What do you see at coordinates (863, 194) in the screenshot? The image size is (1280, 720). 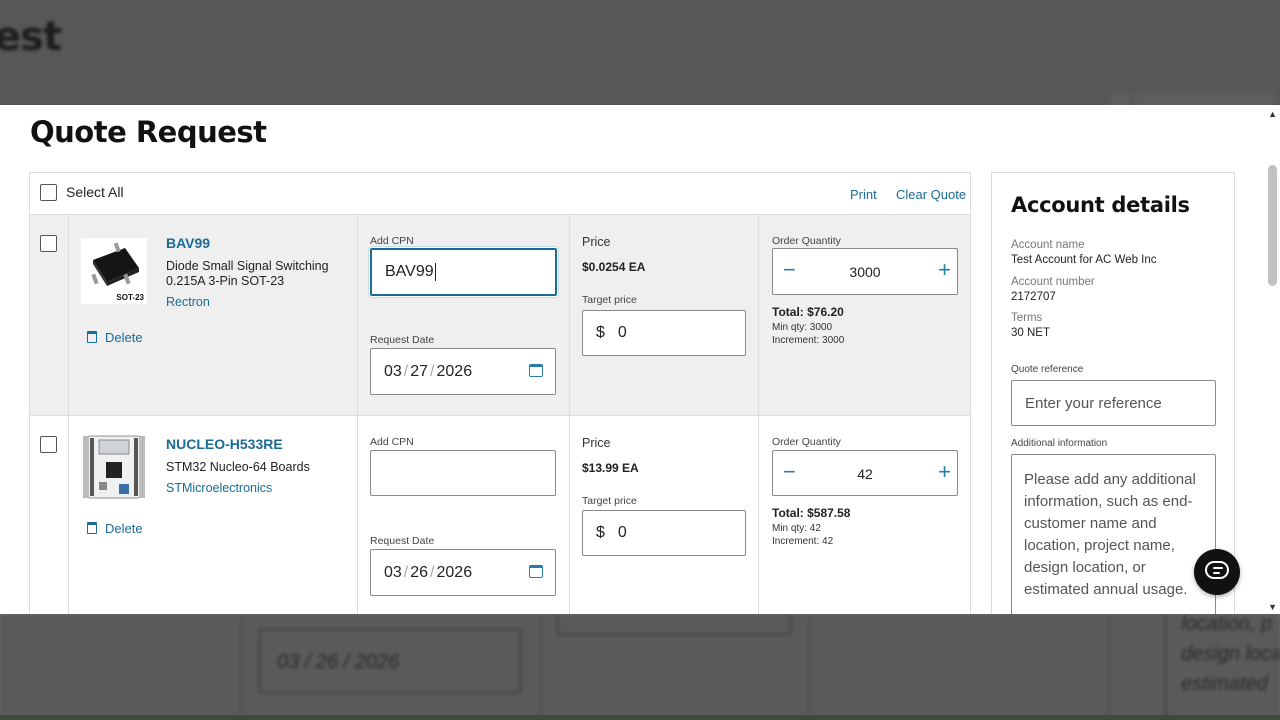 I see `print-link: Print` at bounding box center [863, 194].